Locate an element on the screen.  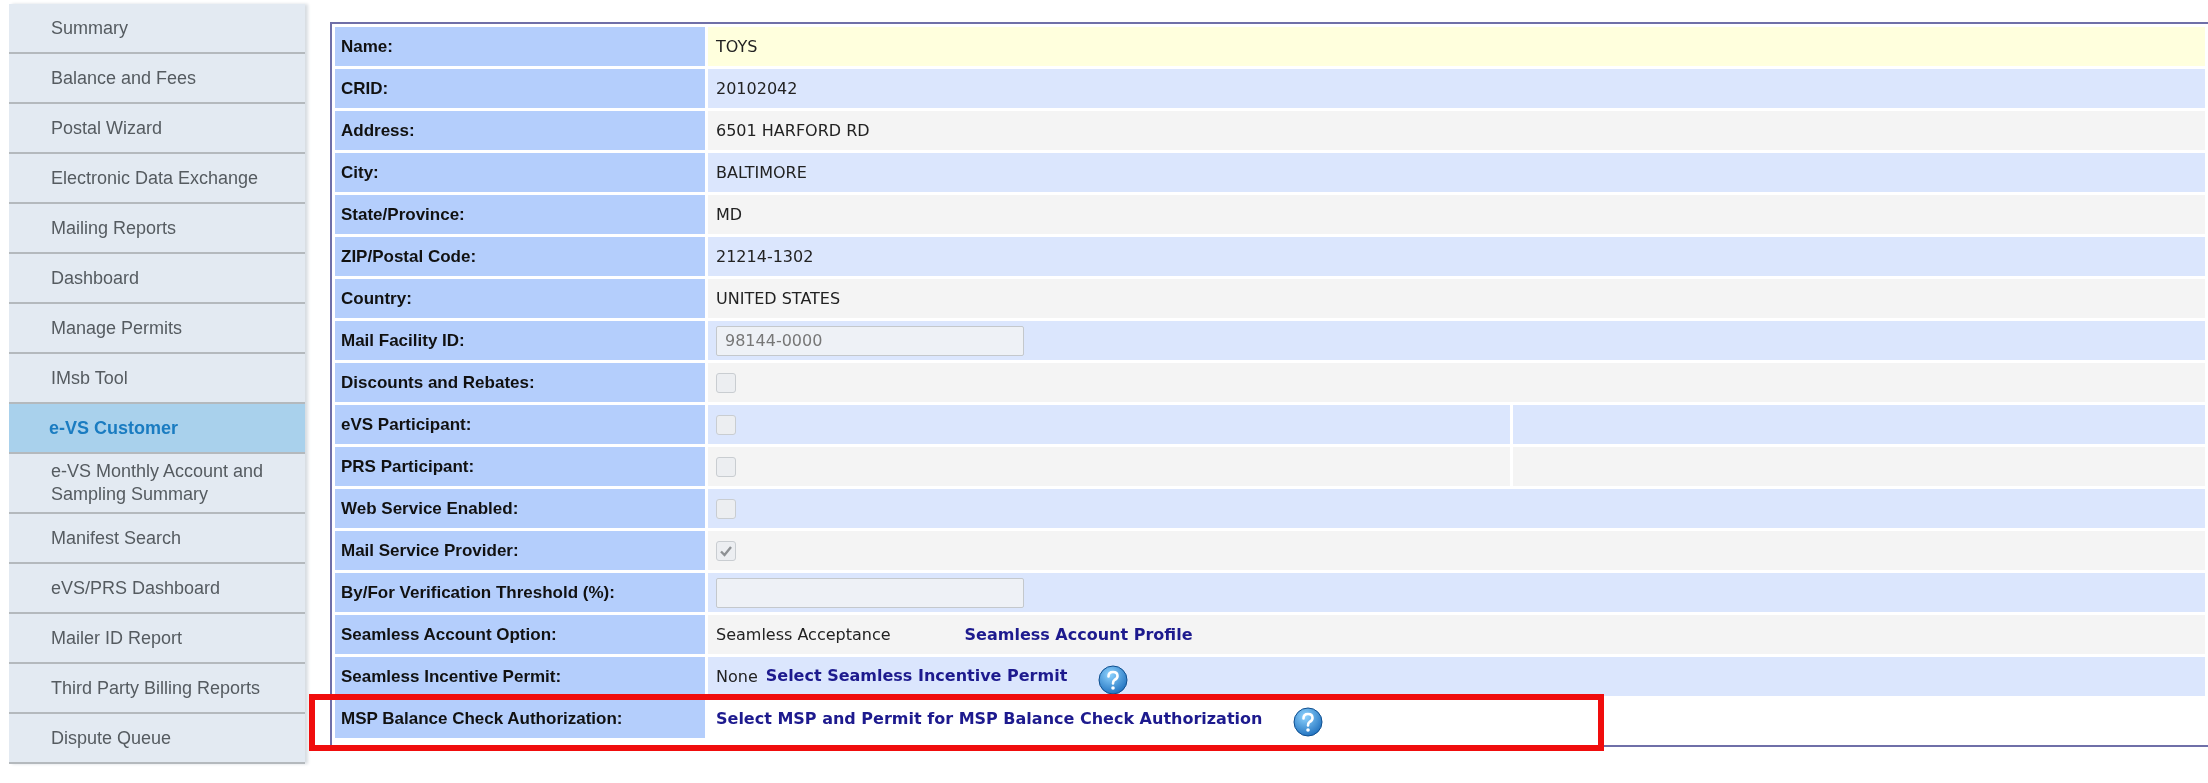
sidebar-item: Manifest Search is located at coordinates (157, 539).